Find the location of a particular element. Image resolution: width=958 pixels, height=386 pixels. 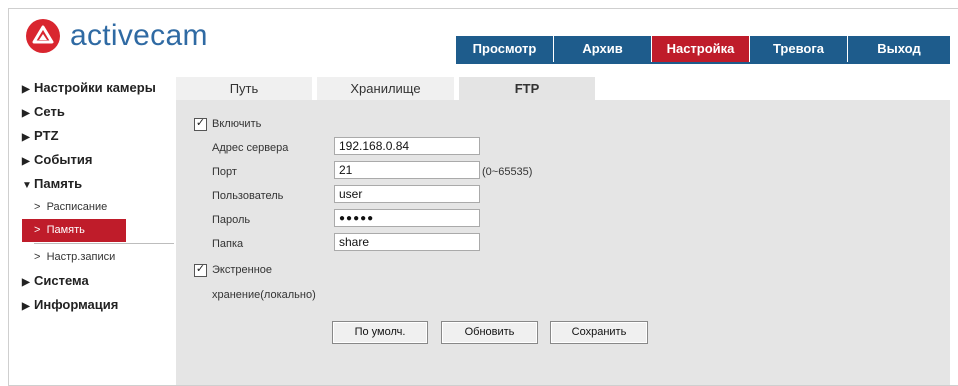

frame-left-border is located at coordinates (8, 197).